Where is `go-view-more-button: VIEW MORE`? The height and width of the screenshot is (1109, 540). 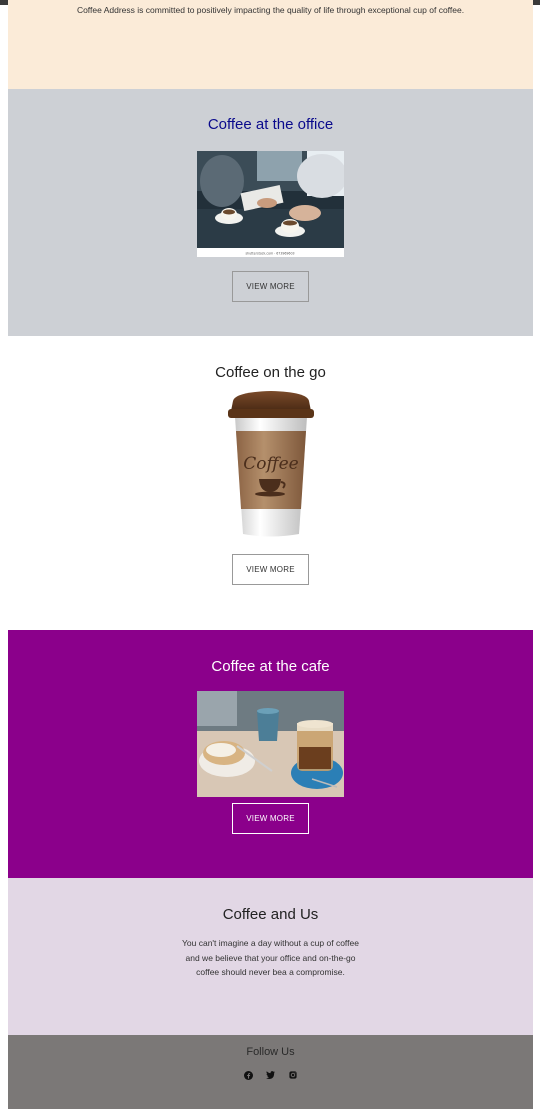
go-view-more-button: VIEW MORE is located at coordinates (270, 569).